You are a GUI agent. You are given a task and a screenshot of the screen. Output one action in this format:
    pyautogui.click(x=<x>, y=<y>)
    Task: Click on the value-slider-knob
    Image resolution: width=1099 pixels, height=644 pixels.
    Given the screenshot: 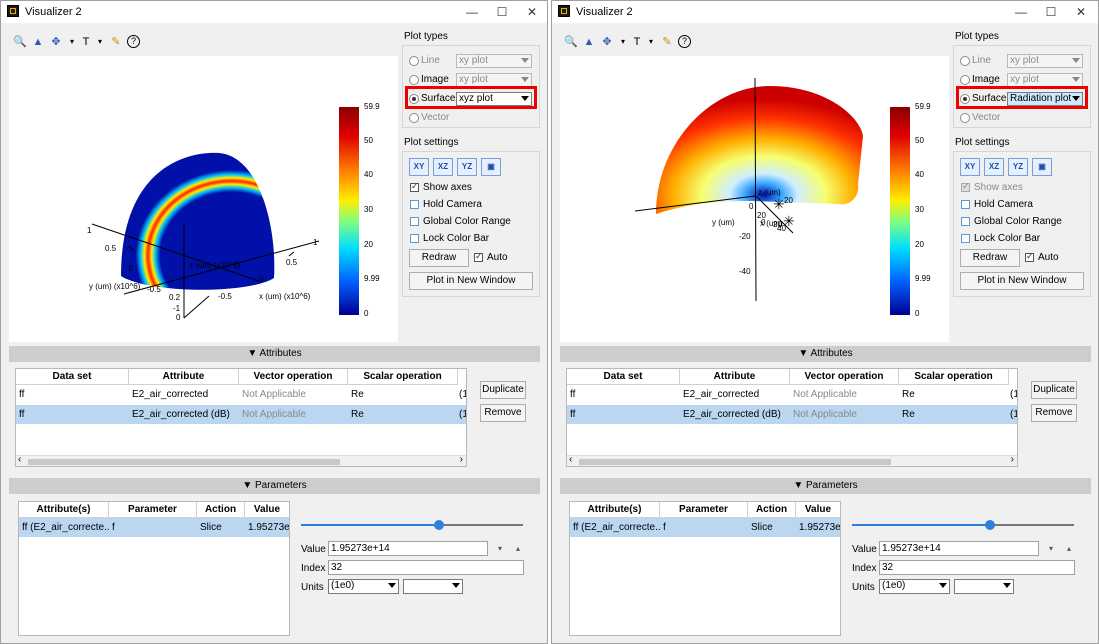 What is the action you would take?
    pyautogui.click(x=439, y=525)
    